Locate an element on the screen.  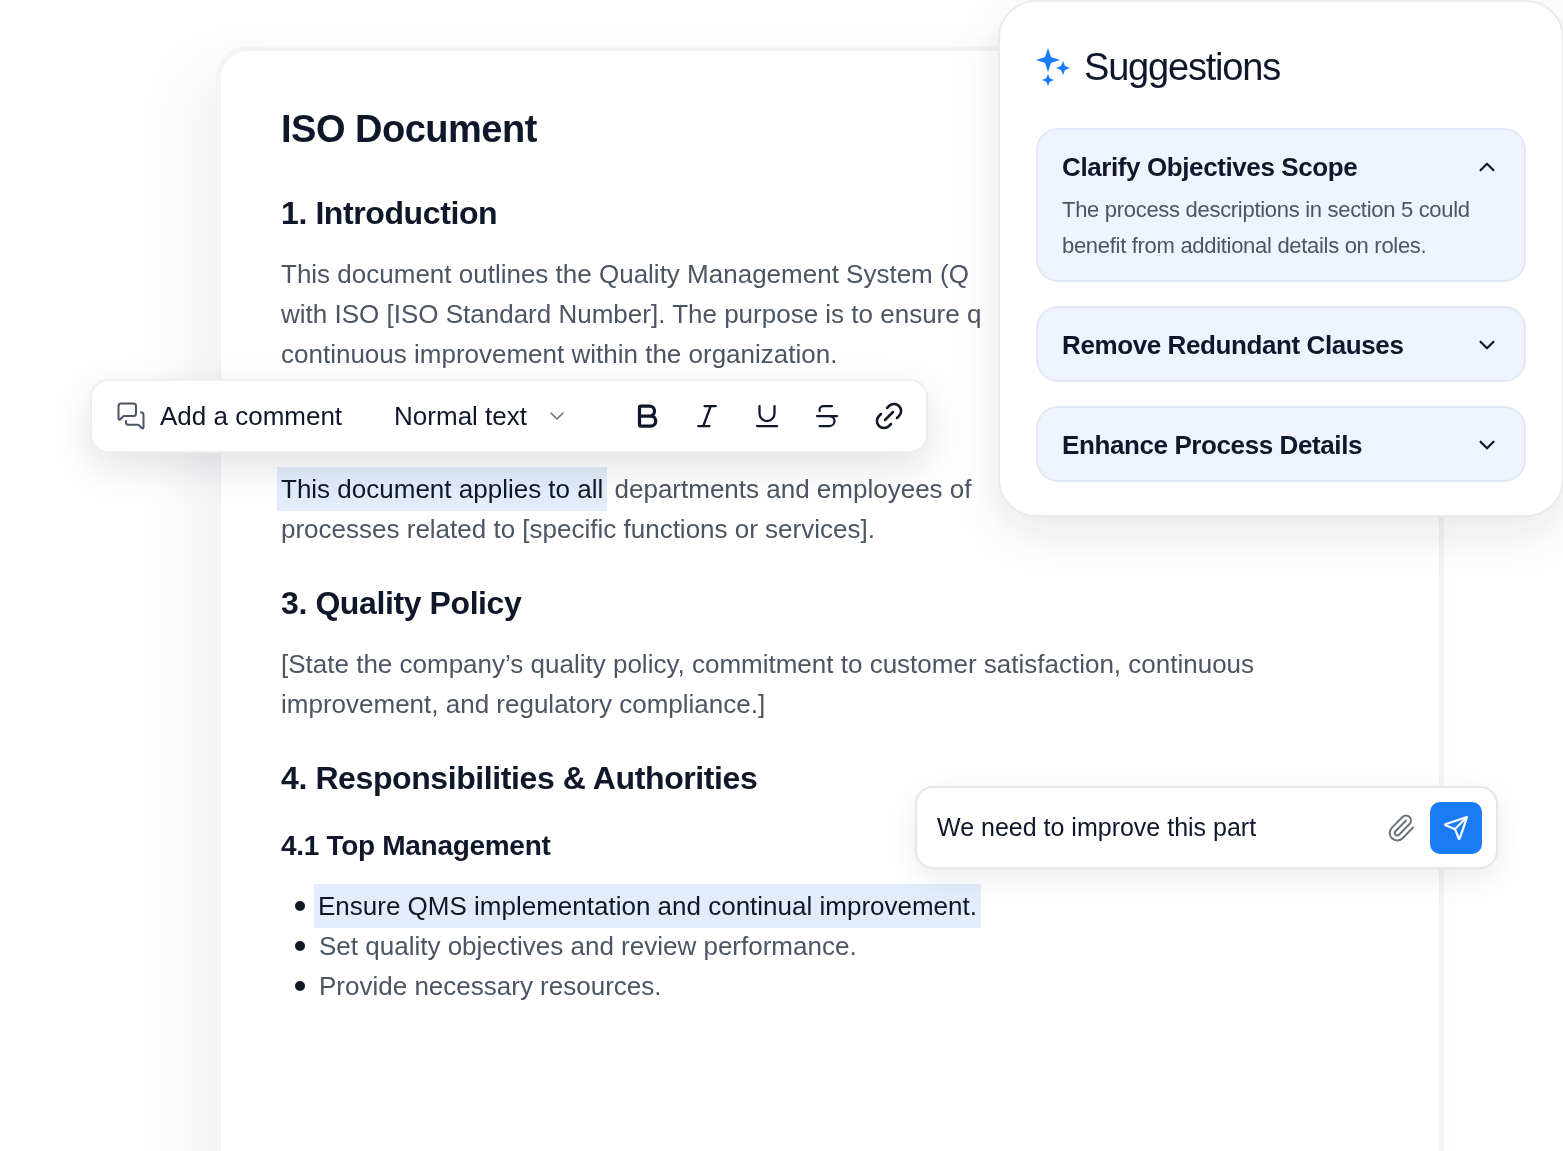
paragraph-text: This document outlines the Quality Management System (Q is located at coordinates (625, 274).